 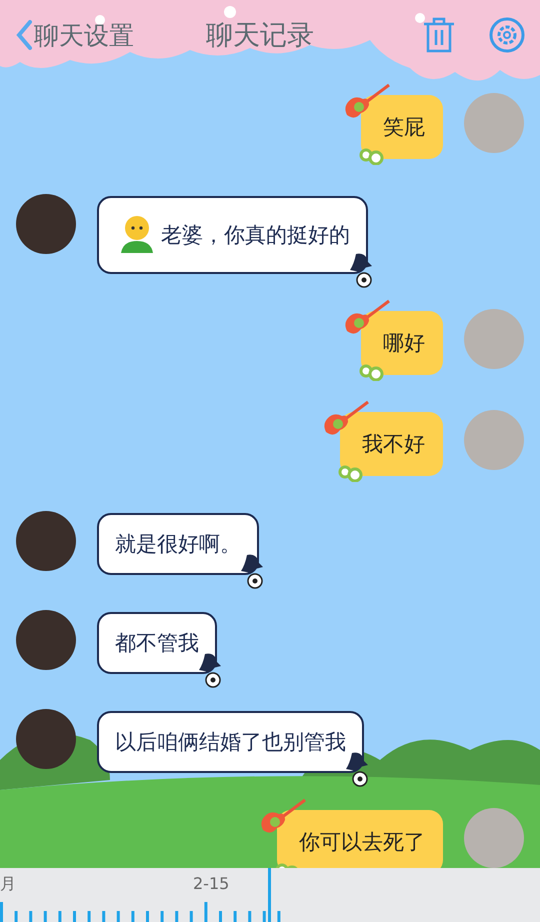 What do you see at coordinates (8, 884) in the screenshot?
I see `month-label: 月` at bounding box center [8, 884].